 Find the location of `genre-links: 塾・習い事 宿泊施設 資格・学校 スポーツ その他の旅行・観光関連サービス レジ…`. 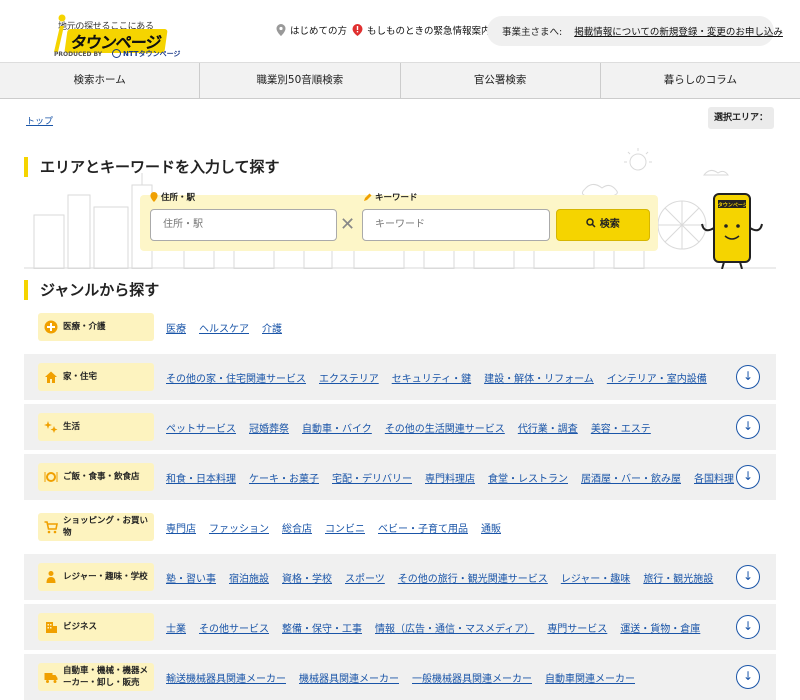

genre-links: 塾・習い事 宿泊施設 資格・学校 スポーツ その他の旅行・観光関連サービス レジ… is located at coordinates (439, 577).